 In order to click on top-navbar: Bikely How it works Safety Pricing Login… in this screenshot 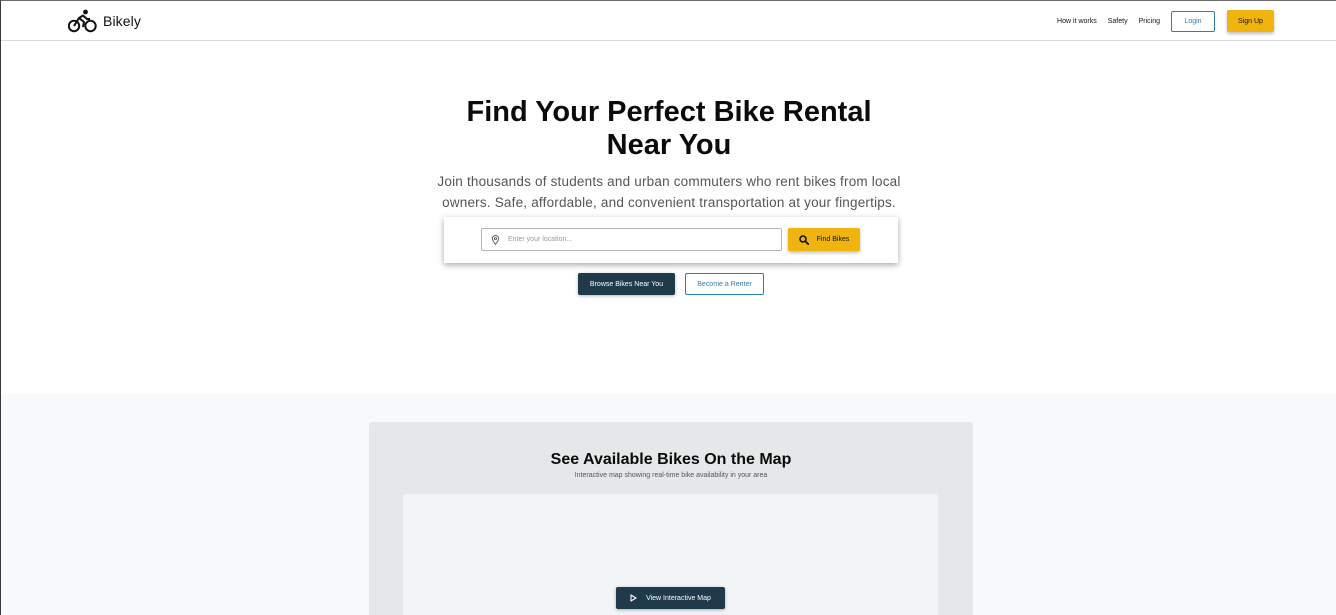, I will do `click(668, 21)`.